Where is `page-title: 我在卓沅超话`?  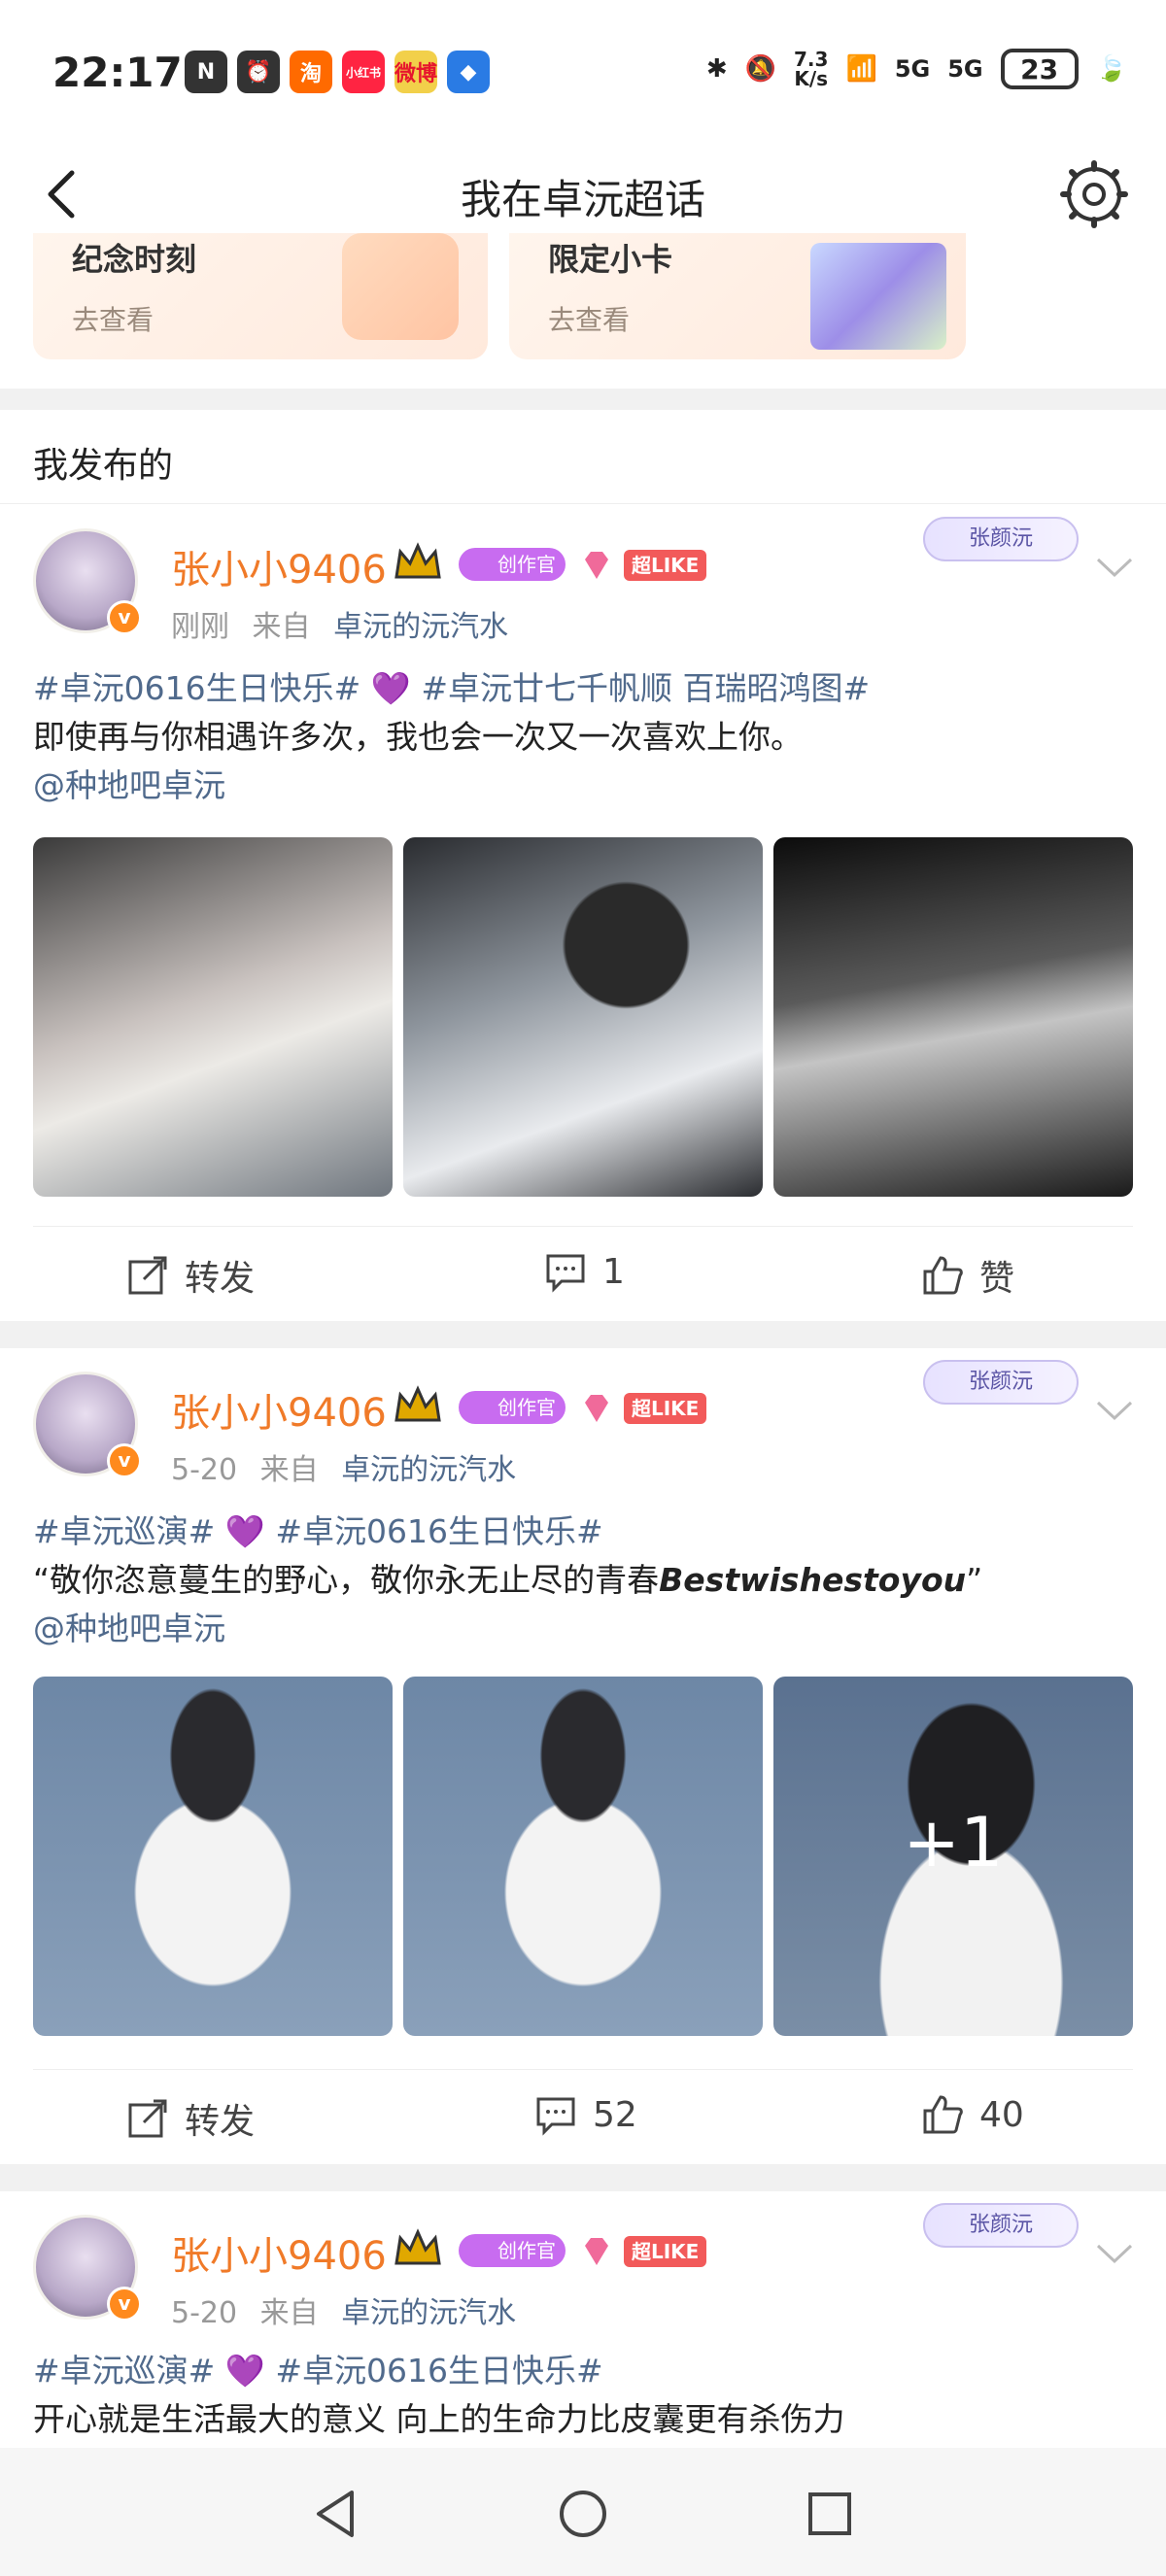 page-title: 我在卓沅超话 is located at coordinates (582, 199).